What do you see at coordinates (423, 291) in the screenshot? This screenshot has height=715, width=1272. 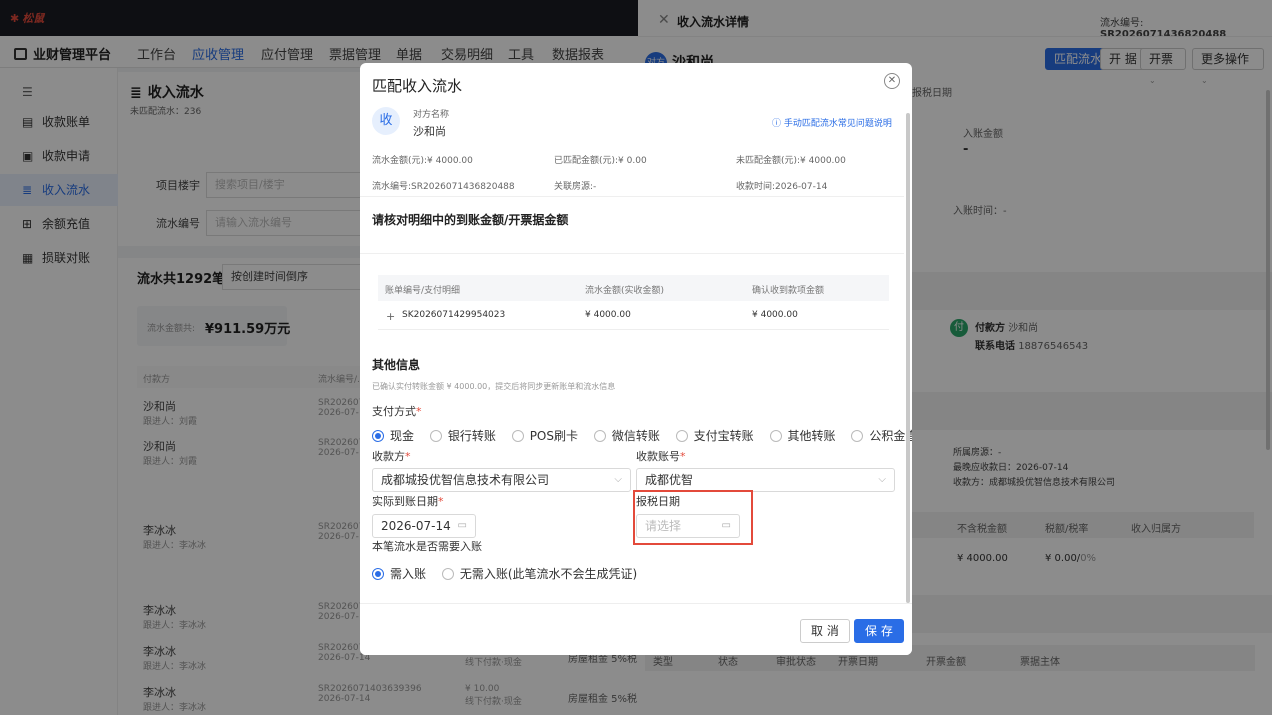 I see `col-bill-code: 账单编号/支付明细` at bounding box center [423, 291].